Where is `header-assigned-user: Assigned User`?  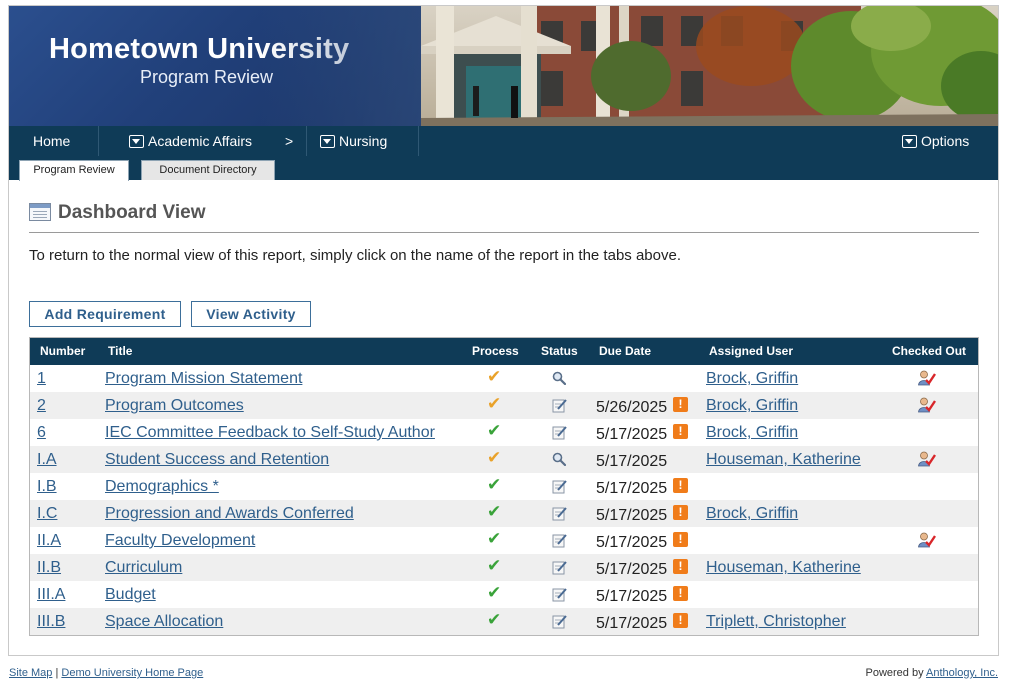 header-assigned-user: Assigned User is located at coordinates (751, 351).